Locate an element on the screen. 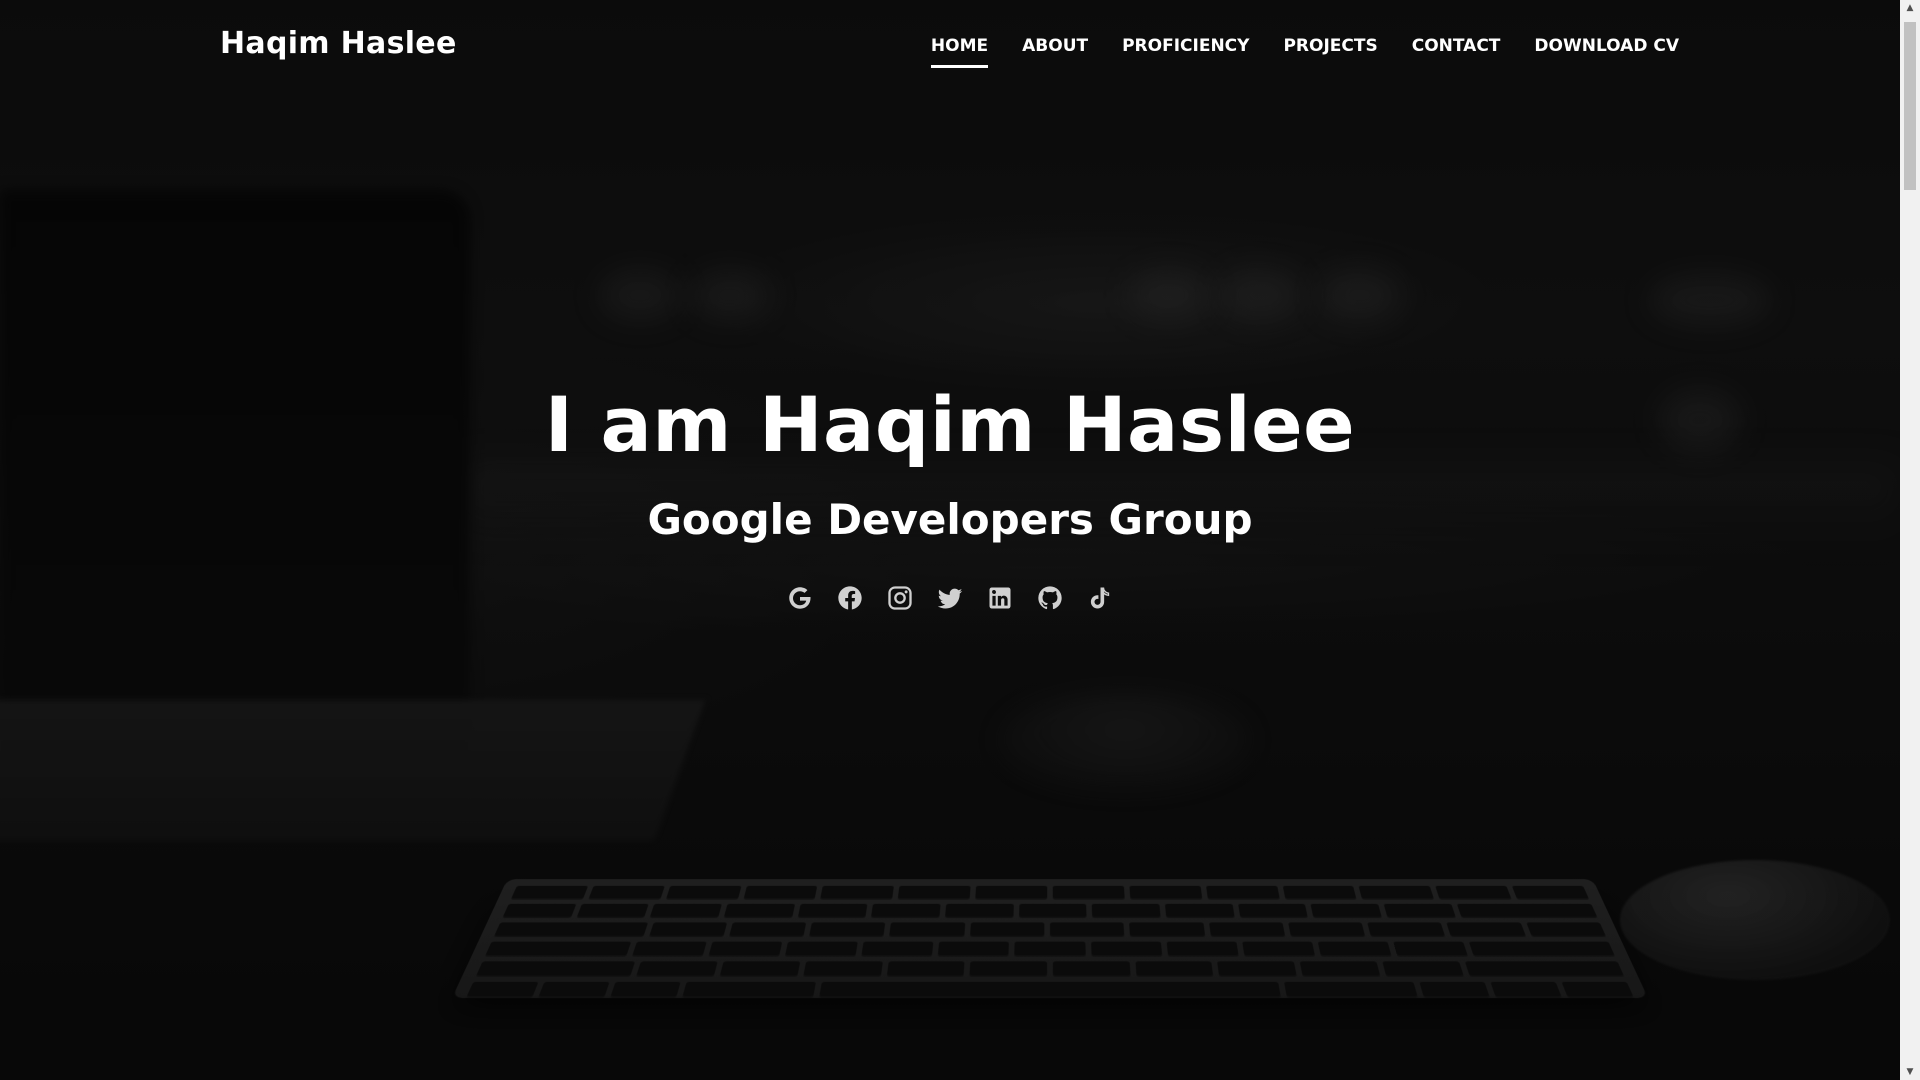 The height and width of the screenshot is (1080, 1920). brand-logo-link: Haqim Haslee is located at coordinates (338, 43).